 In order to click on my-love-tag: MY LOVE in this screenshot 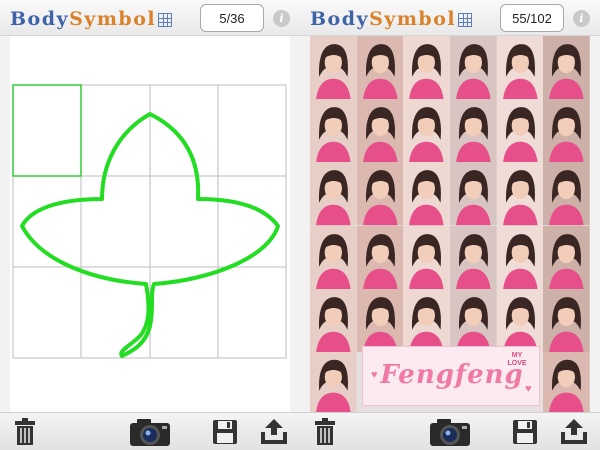, I will do `click(517, 360)`.